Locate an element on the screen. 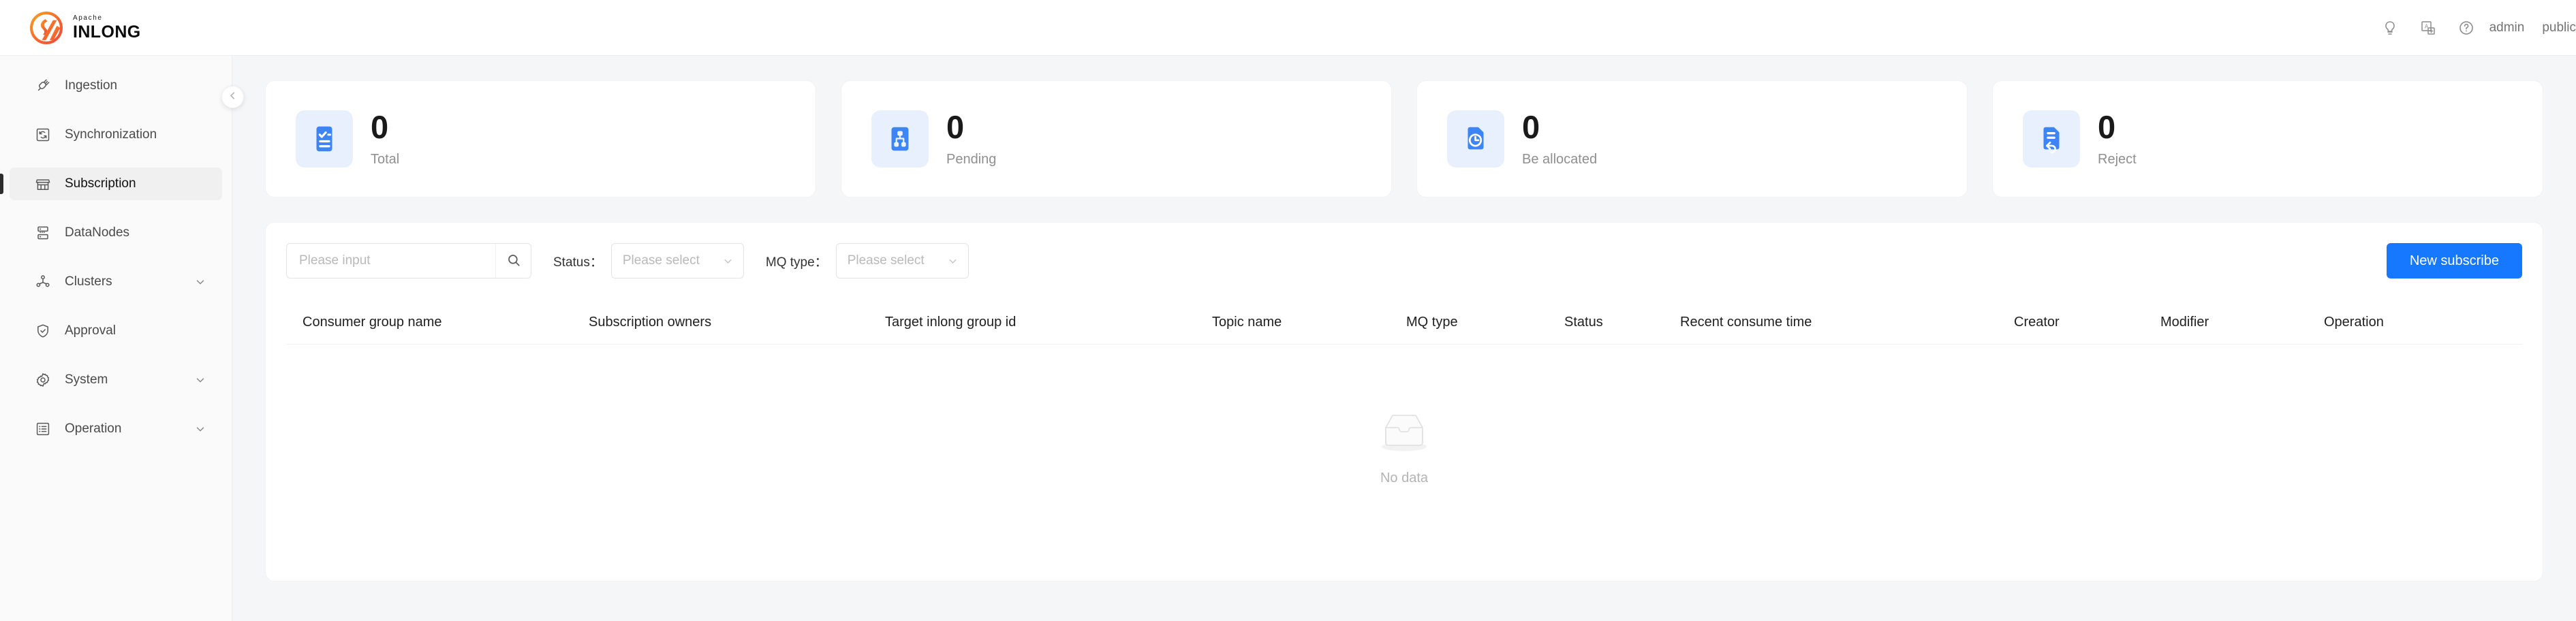  stat-card-reject: 0 Reject is located at coordinates (2267, 139).